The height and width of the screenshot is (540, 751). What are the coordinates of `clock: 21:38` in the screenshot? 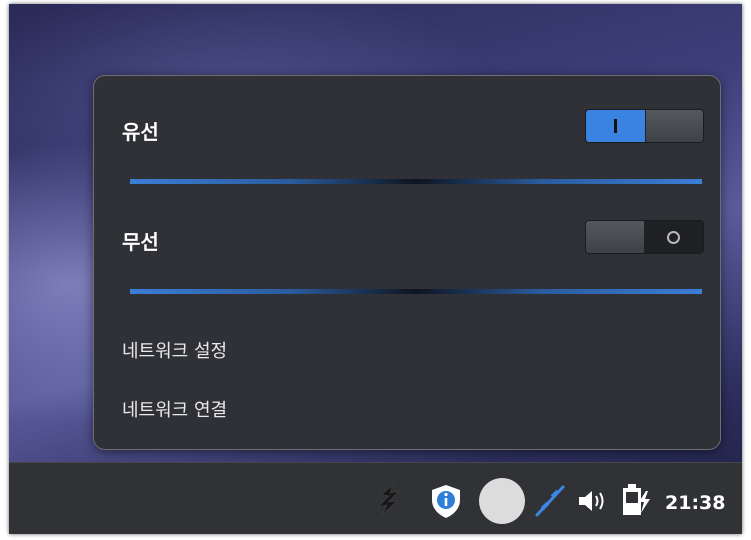 It's located at (695, 503).